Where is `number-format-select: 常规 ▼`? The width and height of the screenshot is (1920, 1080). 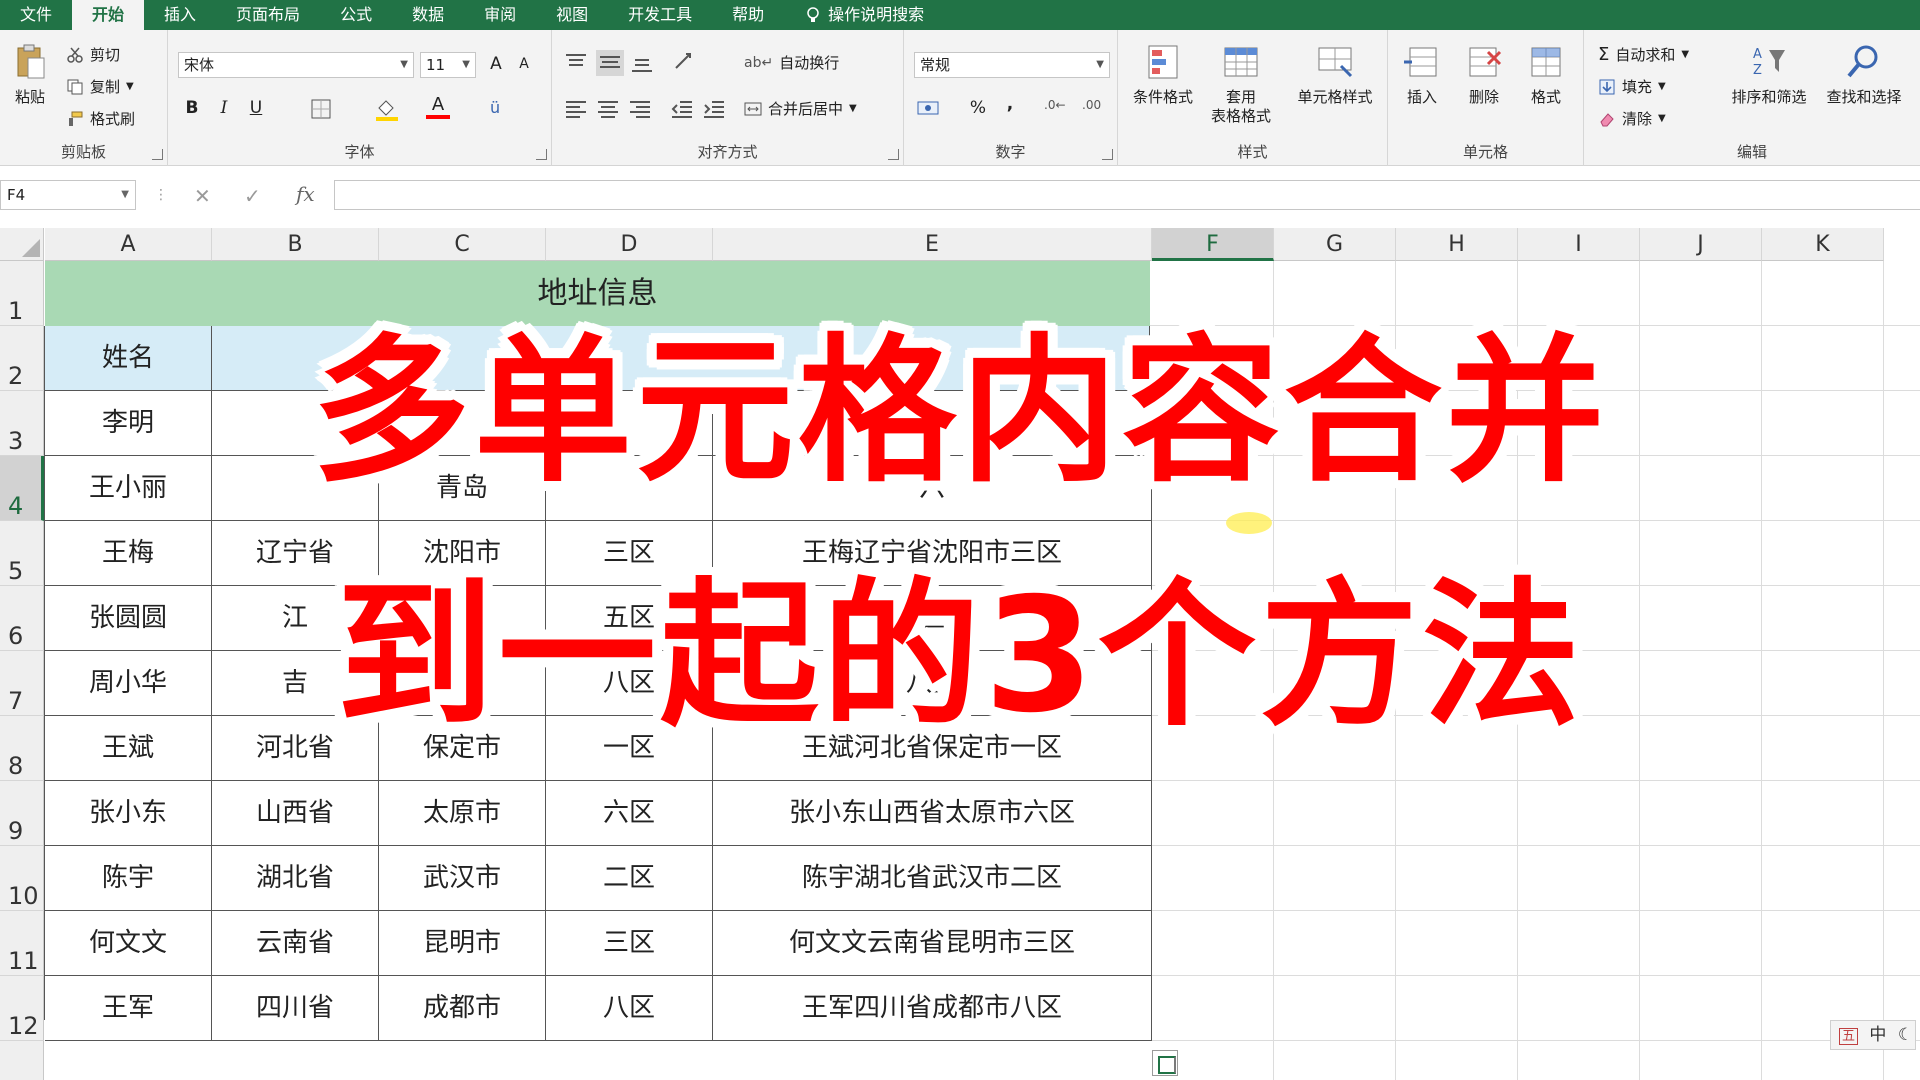 number-format-select: 常规 ▼ is located at coordinates (1012, 65).